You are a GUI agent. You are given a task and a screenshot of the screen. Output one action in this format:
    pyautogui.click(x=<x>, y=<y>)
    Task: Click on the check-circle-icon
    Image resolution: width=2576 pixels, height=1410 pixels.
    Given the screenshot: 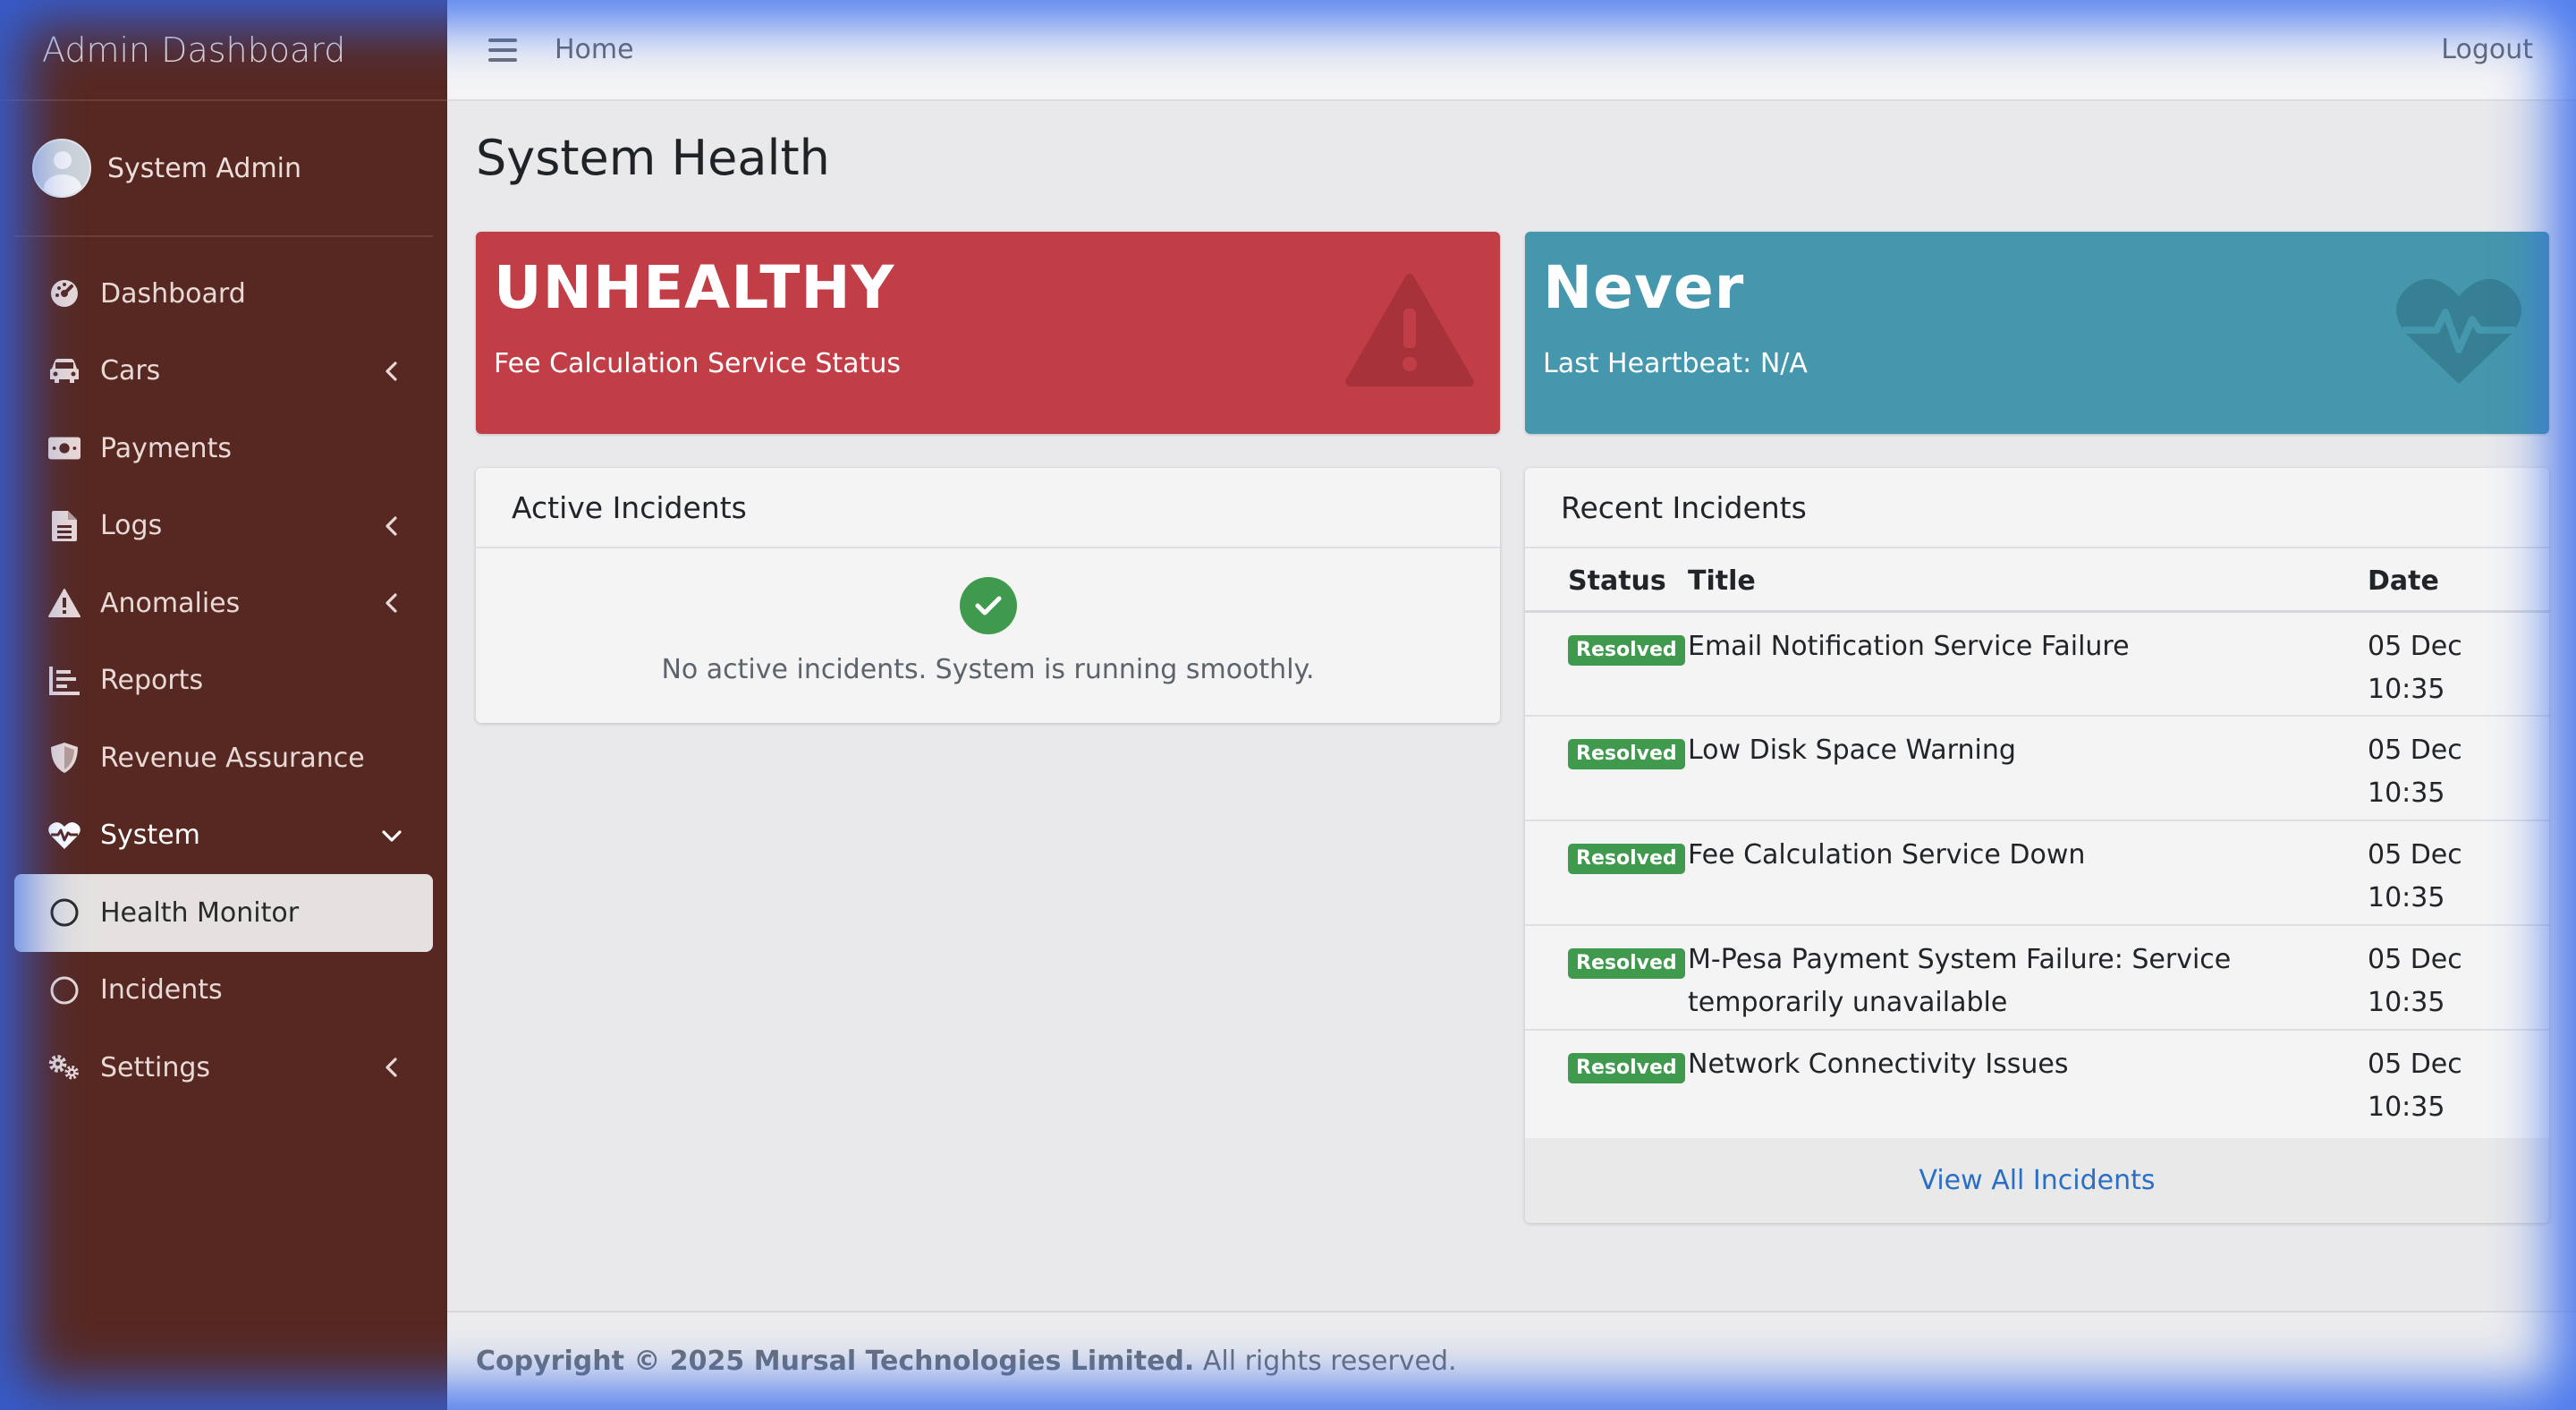 What is the action you would take?
    pyautogui.click(x=988, y=606)
    